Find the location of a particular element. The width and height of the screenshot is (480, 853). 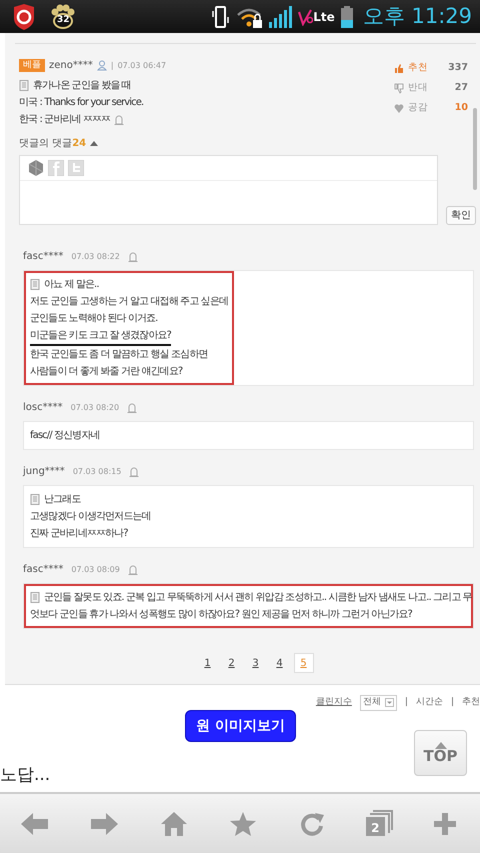

clean-index-link: 클린지수 is located at coordinates (334, 703).